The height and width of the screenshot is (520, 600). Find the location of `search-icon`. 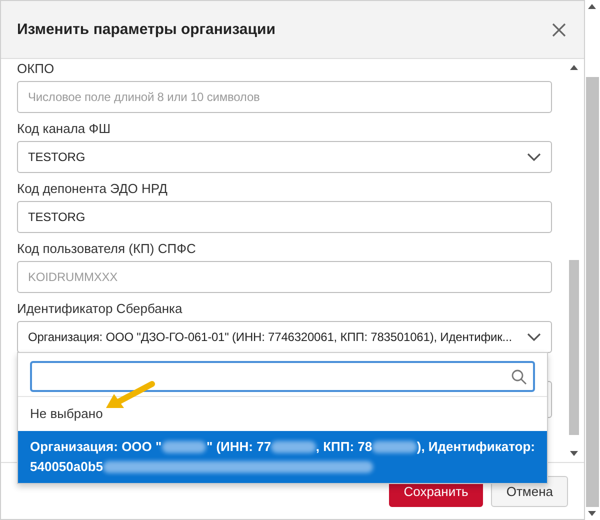

search-icon is located at coordinates (519, 376).